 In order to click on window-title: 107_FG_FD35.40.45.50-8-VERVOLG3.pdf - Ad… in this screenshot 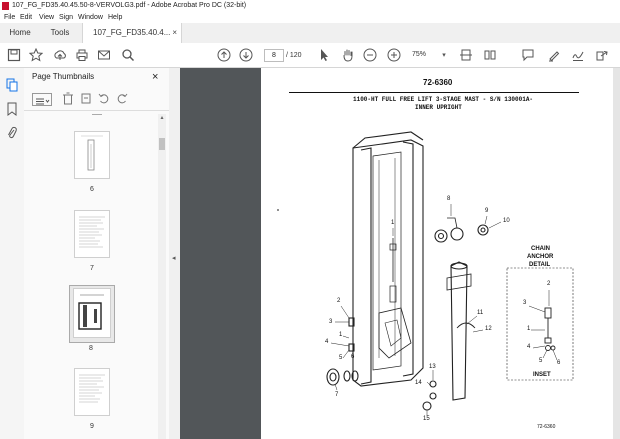, I will do `click(129, 5)`.